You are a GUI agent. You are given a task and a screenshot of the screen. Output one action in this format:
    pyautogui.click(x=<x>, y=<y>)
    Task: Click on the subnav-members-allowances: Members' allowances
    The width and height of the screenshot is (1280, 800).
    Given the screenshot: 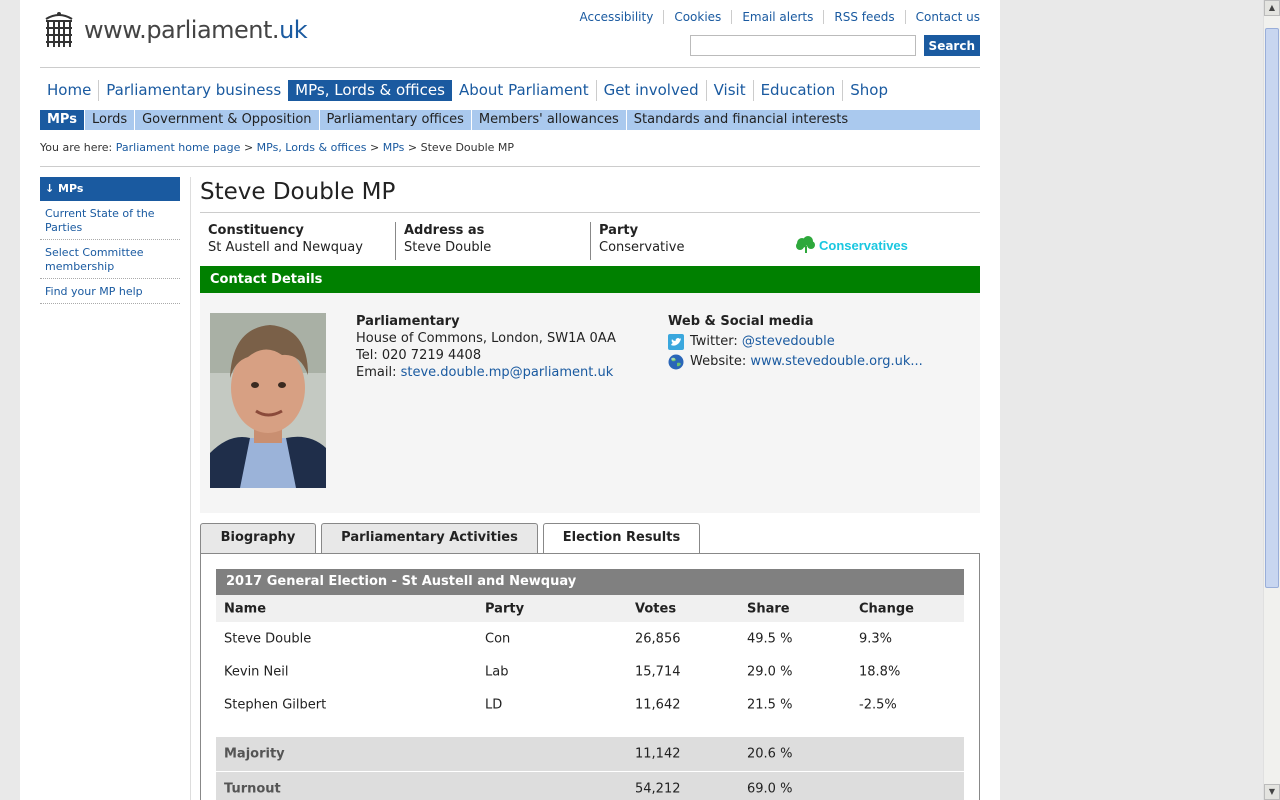 What is the action you would take?
    pyautogui.click(x=548, y=120)
    